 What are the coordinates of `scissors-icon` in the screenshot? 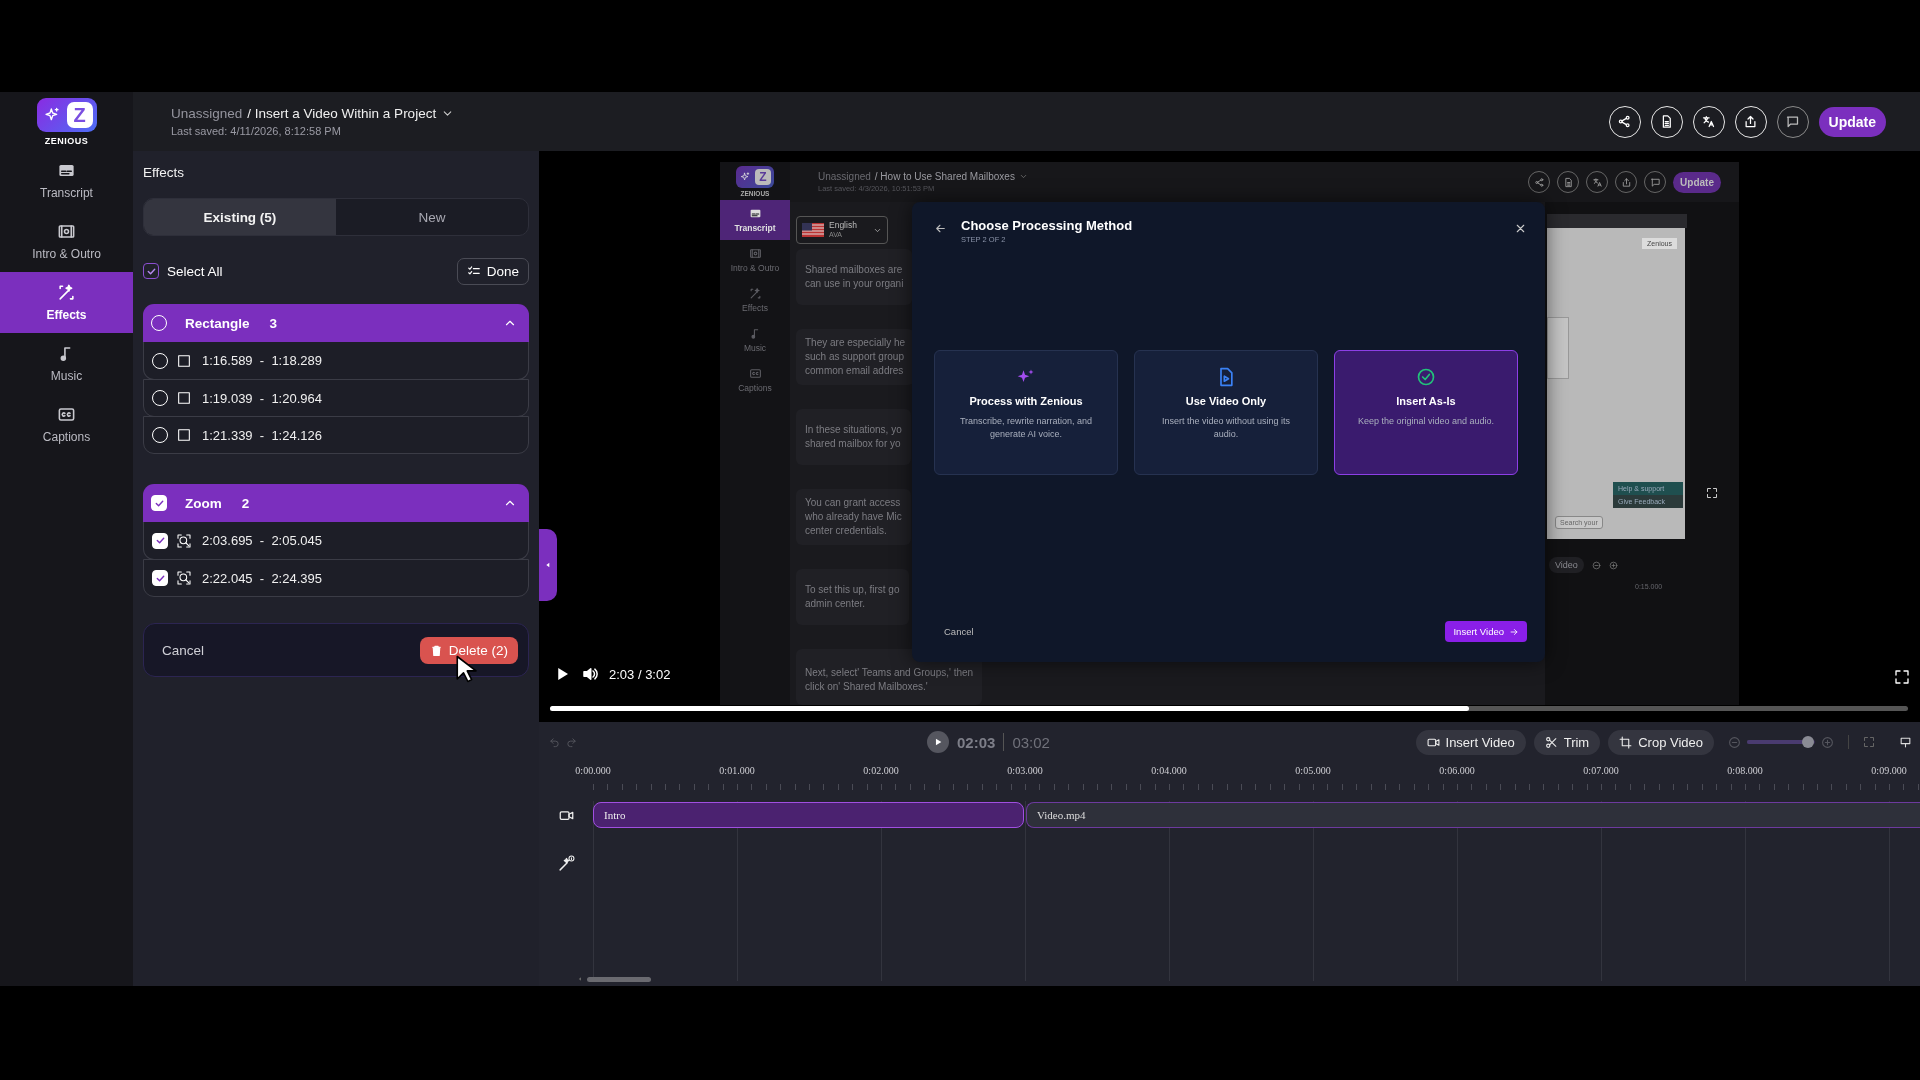 It's located at (1551, 742).